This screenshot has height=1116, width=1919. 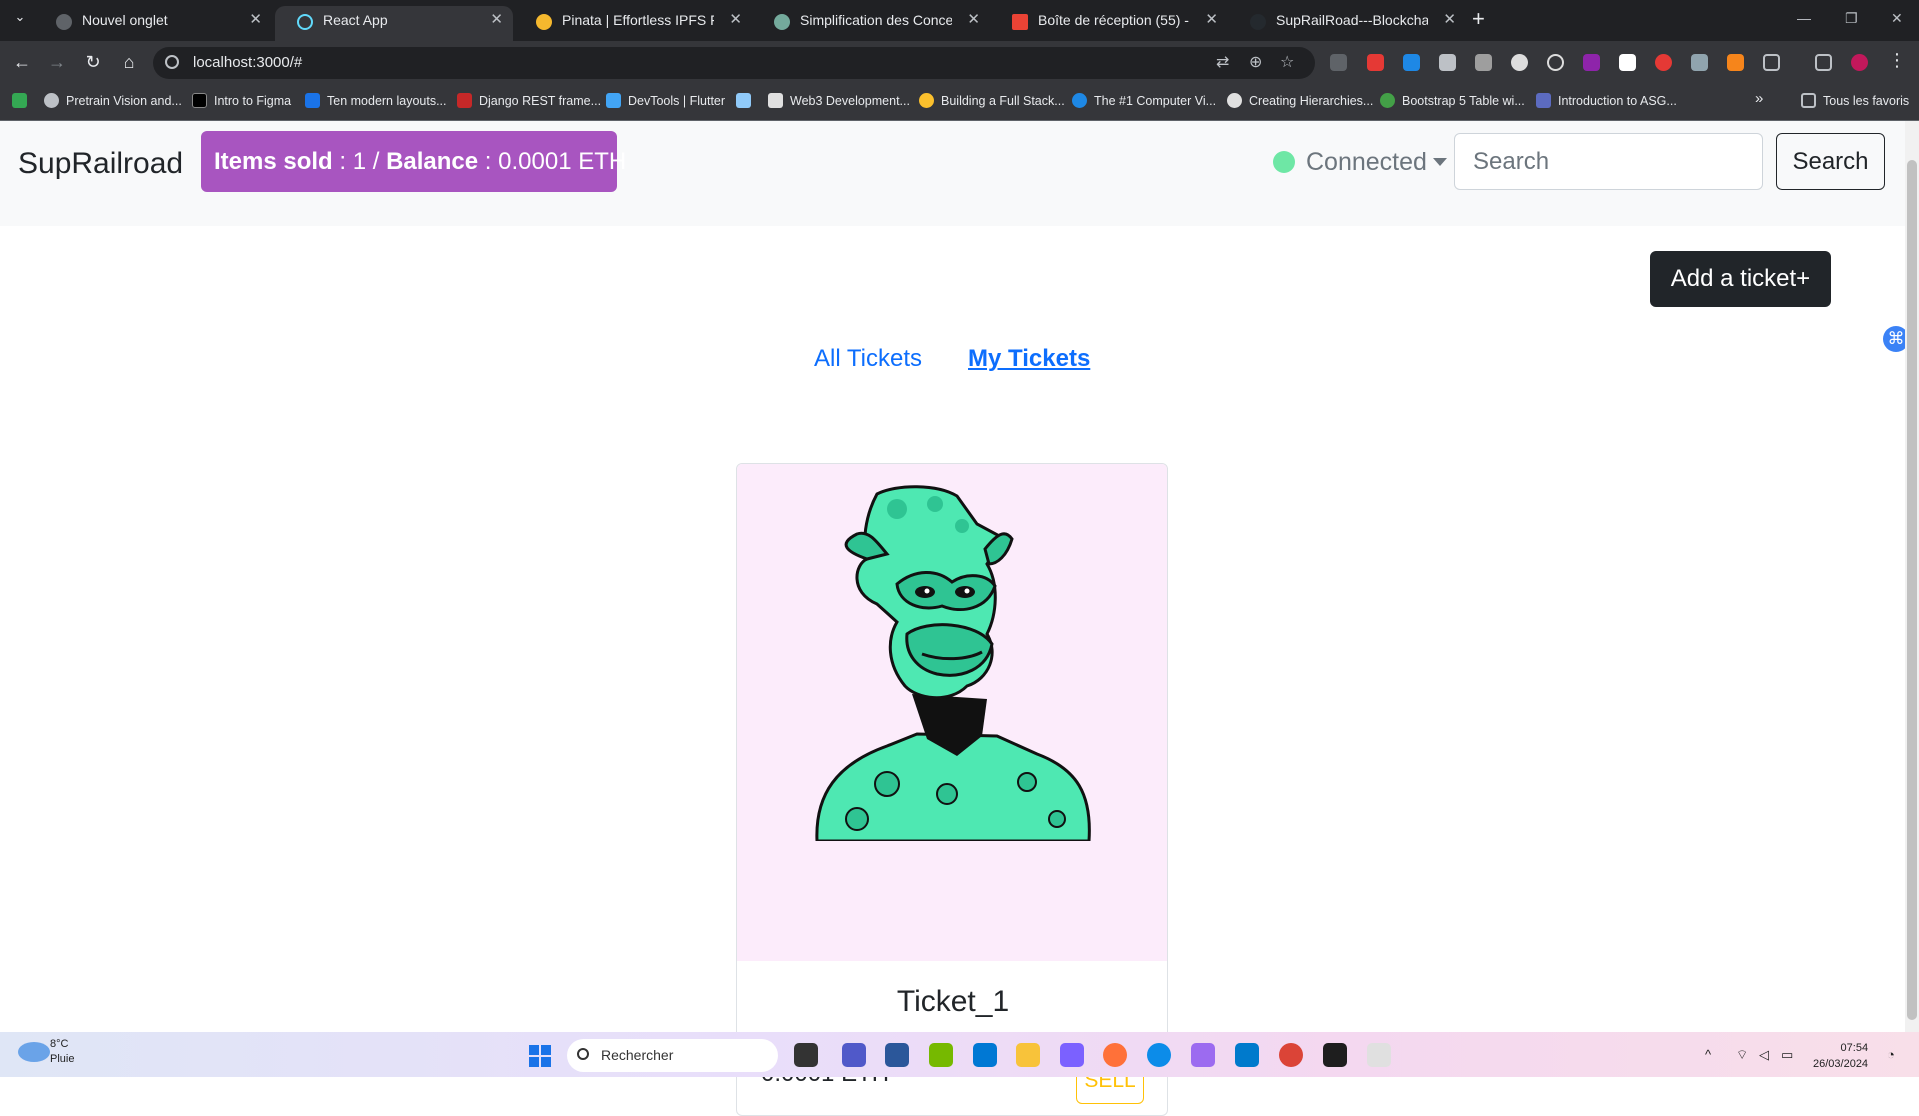 I want to click on start-button, so click(x=540, y=1056).